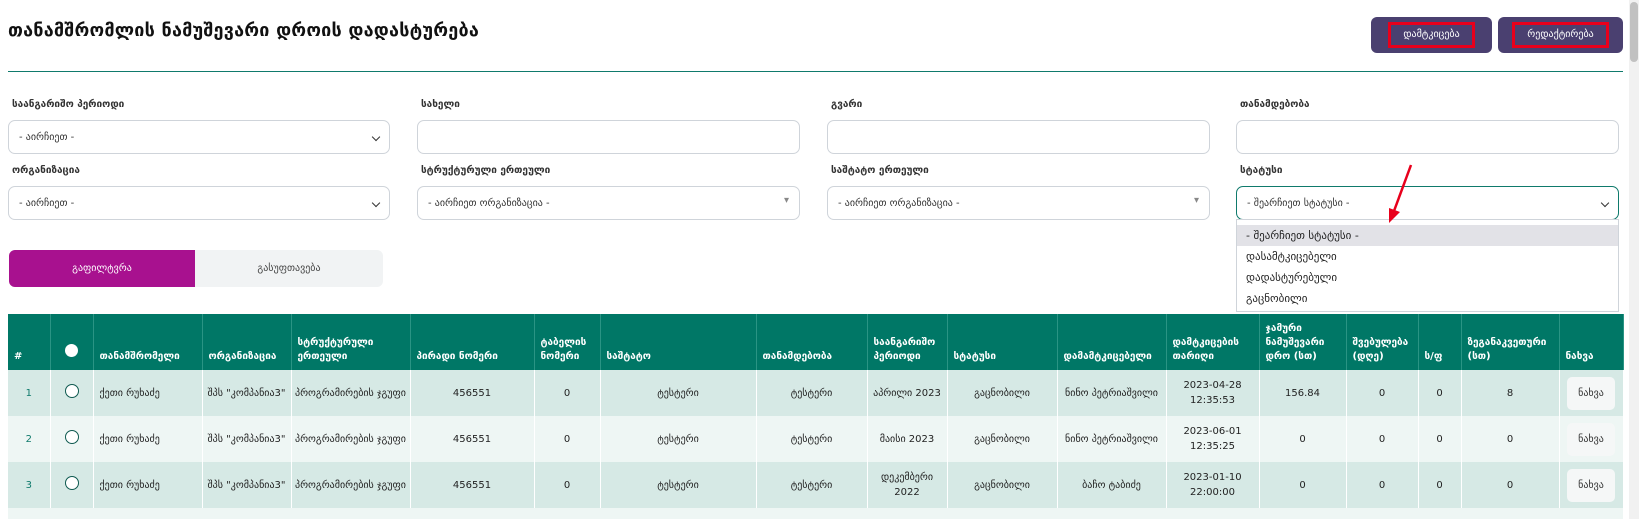 The width and height of the screenshot is (1639, 519). I want to click on status-option: დასამტკიცებელი, so click(1427, 256).